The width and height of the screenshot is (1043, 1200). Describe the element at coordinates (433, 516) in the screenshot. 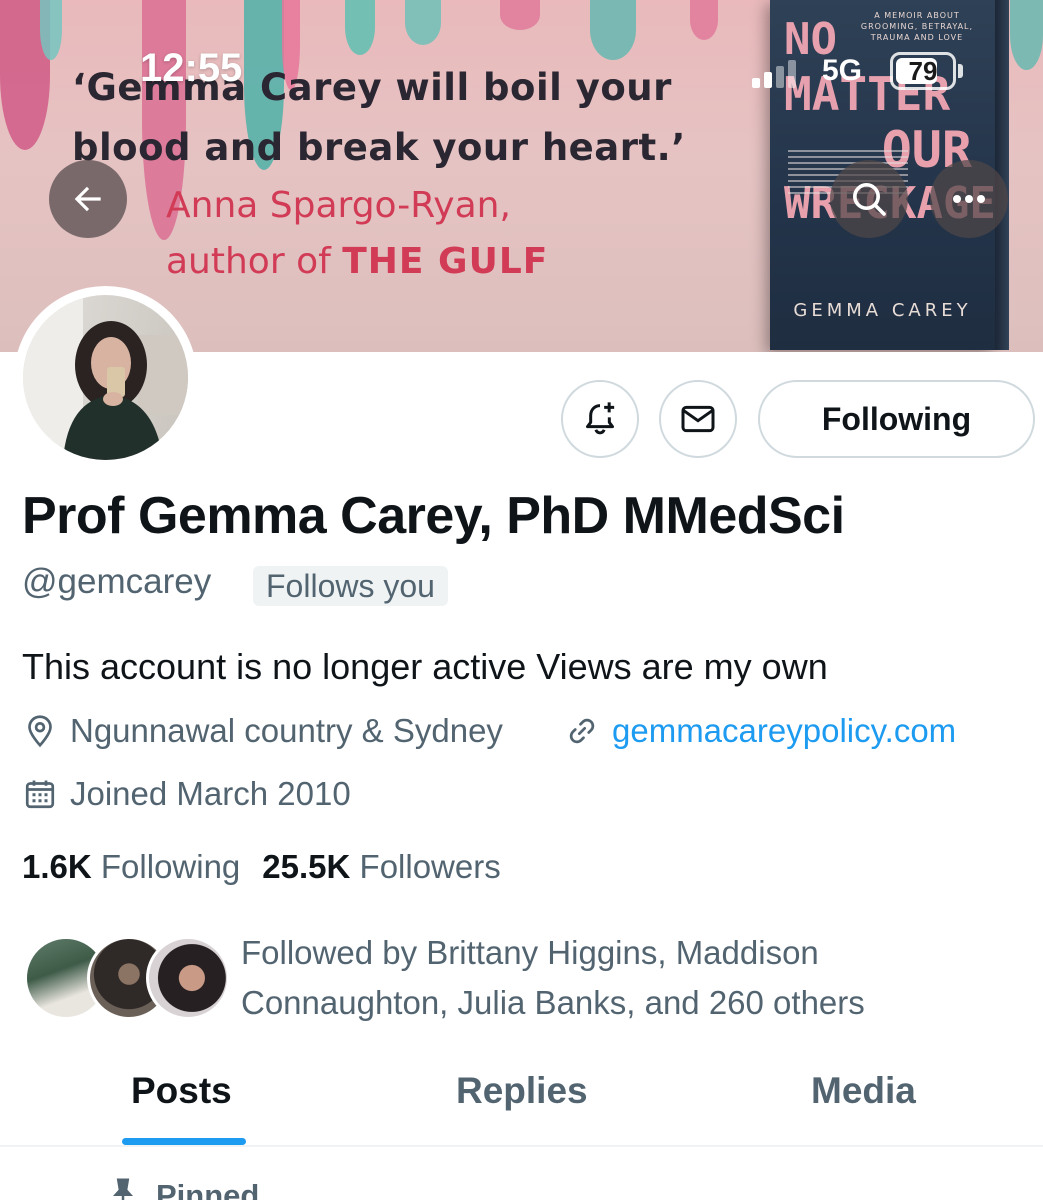

I see `display-name: Prof Gemma Carey, PhD MMedSci` at that location.